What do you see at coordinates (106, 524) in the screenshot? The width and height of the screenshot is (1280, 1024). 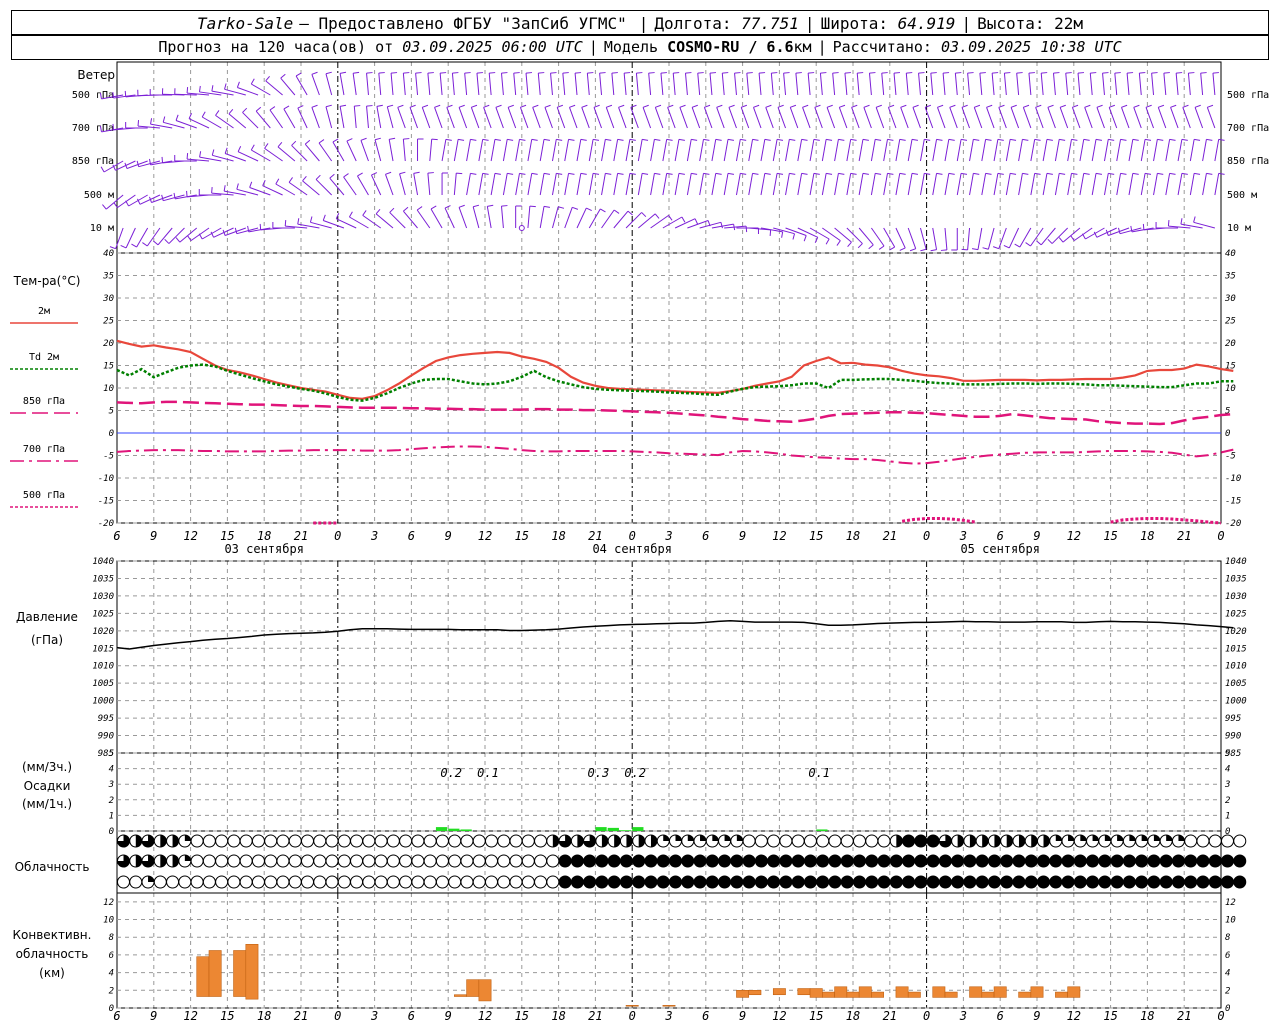 I see `y-tick-label: -20` at bounding box center [106, 524].